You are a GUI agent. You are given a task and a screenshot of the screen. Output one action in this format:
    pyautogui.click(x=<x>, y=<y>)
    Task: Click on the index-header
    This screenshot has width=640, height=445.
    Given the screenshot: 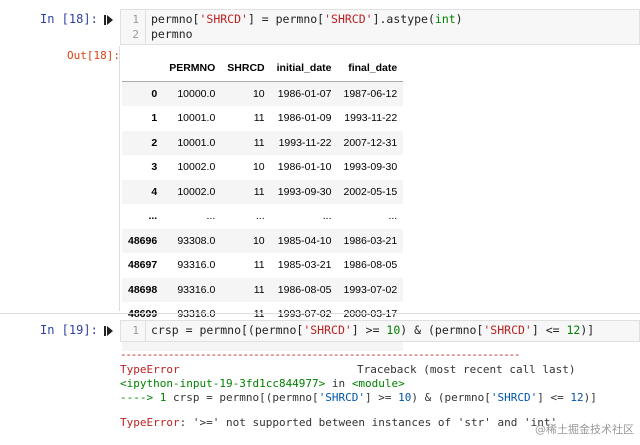 What is the action you would take?
    pyautogui.click(x=143, y=69)
    